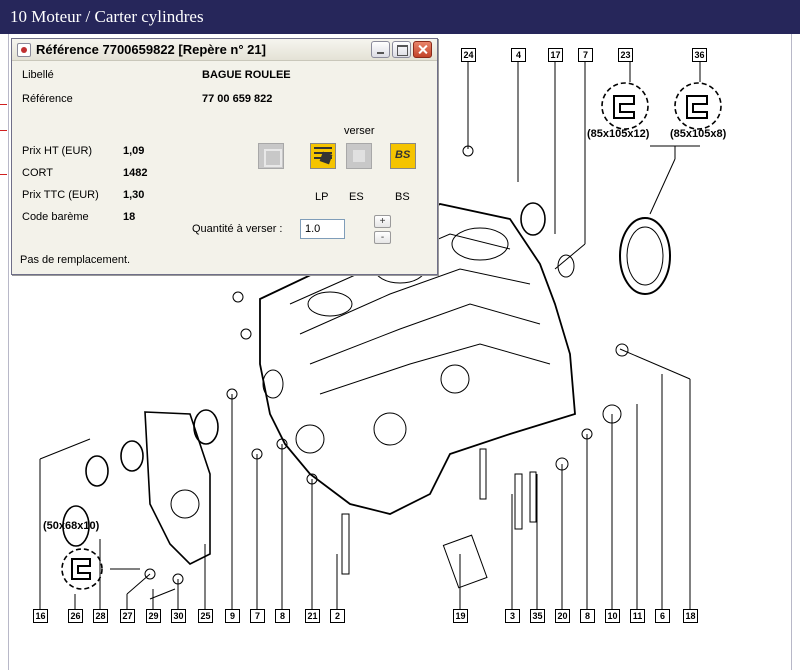  What do you see at coordinates (382, 237) in the screenshot?
I see `quantity-minus-button: -` at bounding box center [382, 237].